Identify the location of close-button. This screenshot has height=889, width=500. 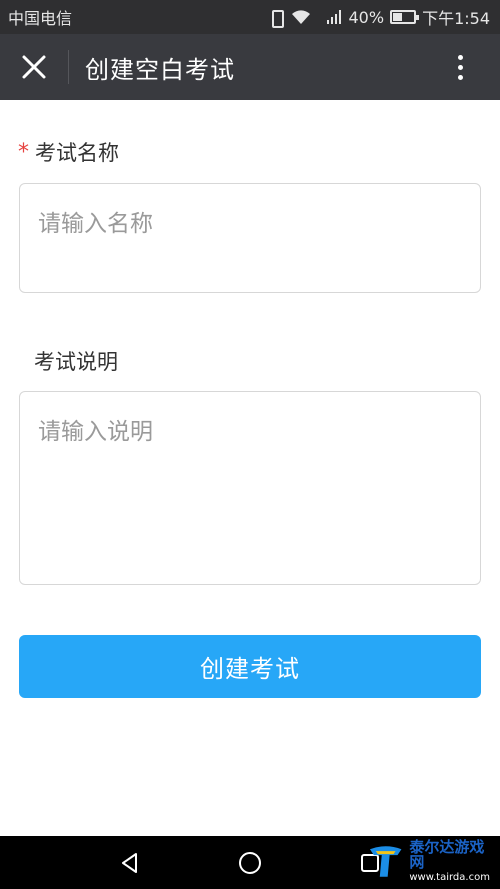
(34, 67).